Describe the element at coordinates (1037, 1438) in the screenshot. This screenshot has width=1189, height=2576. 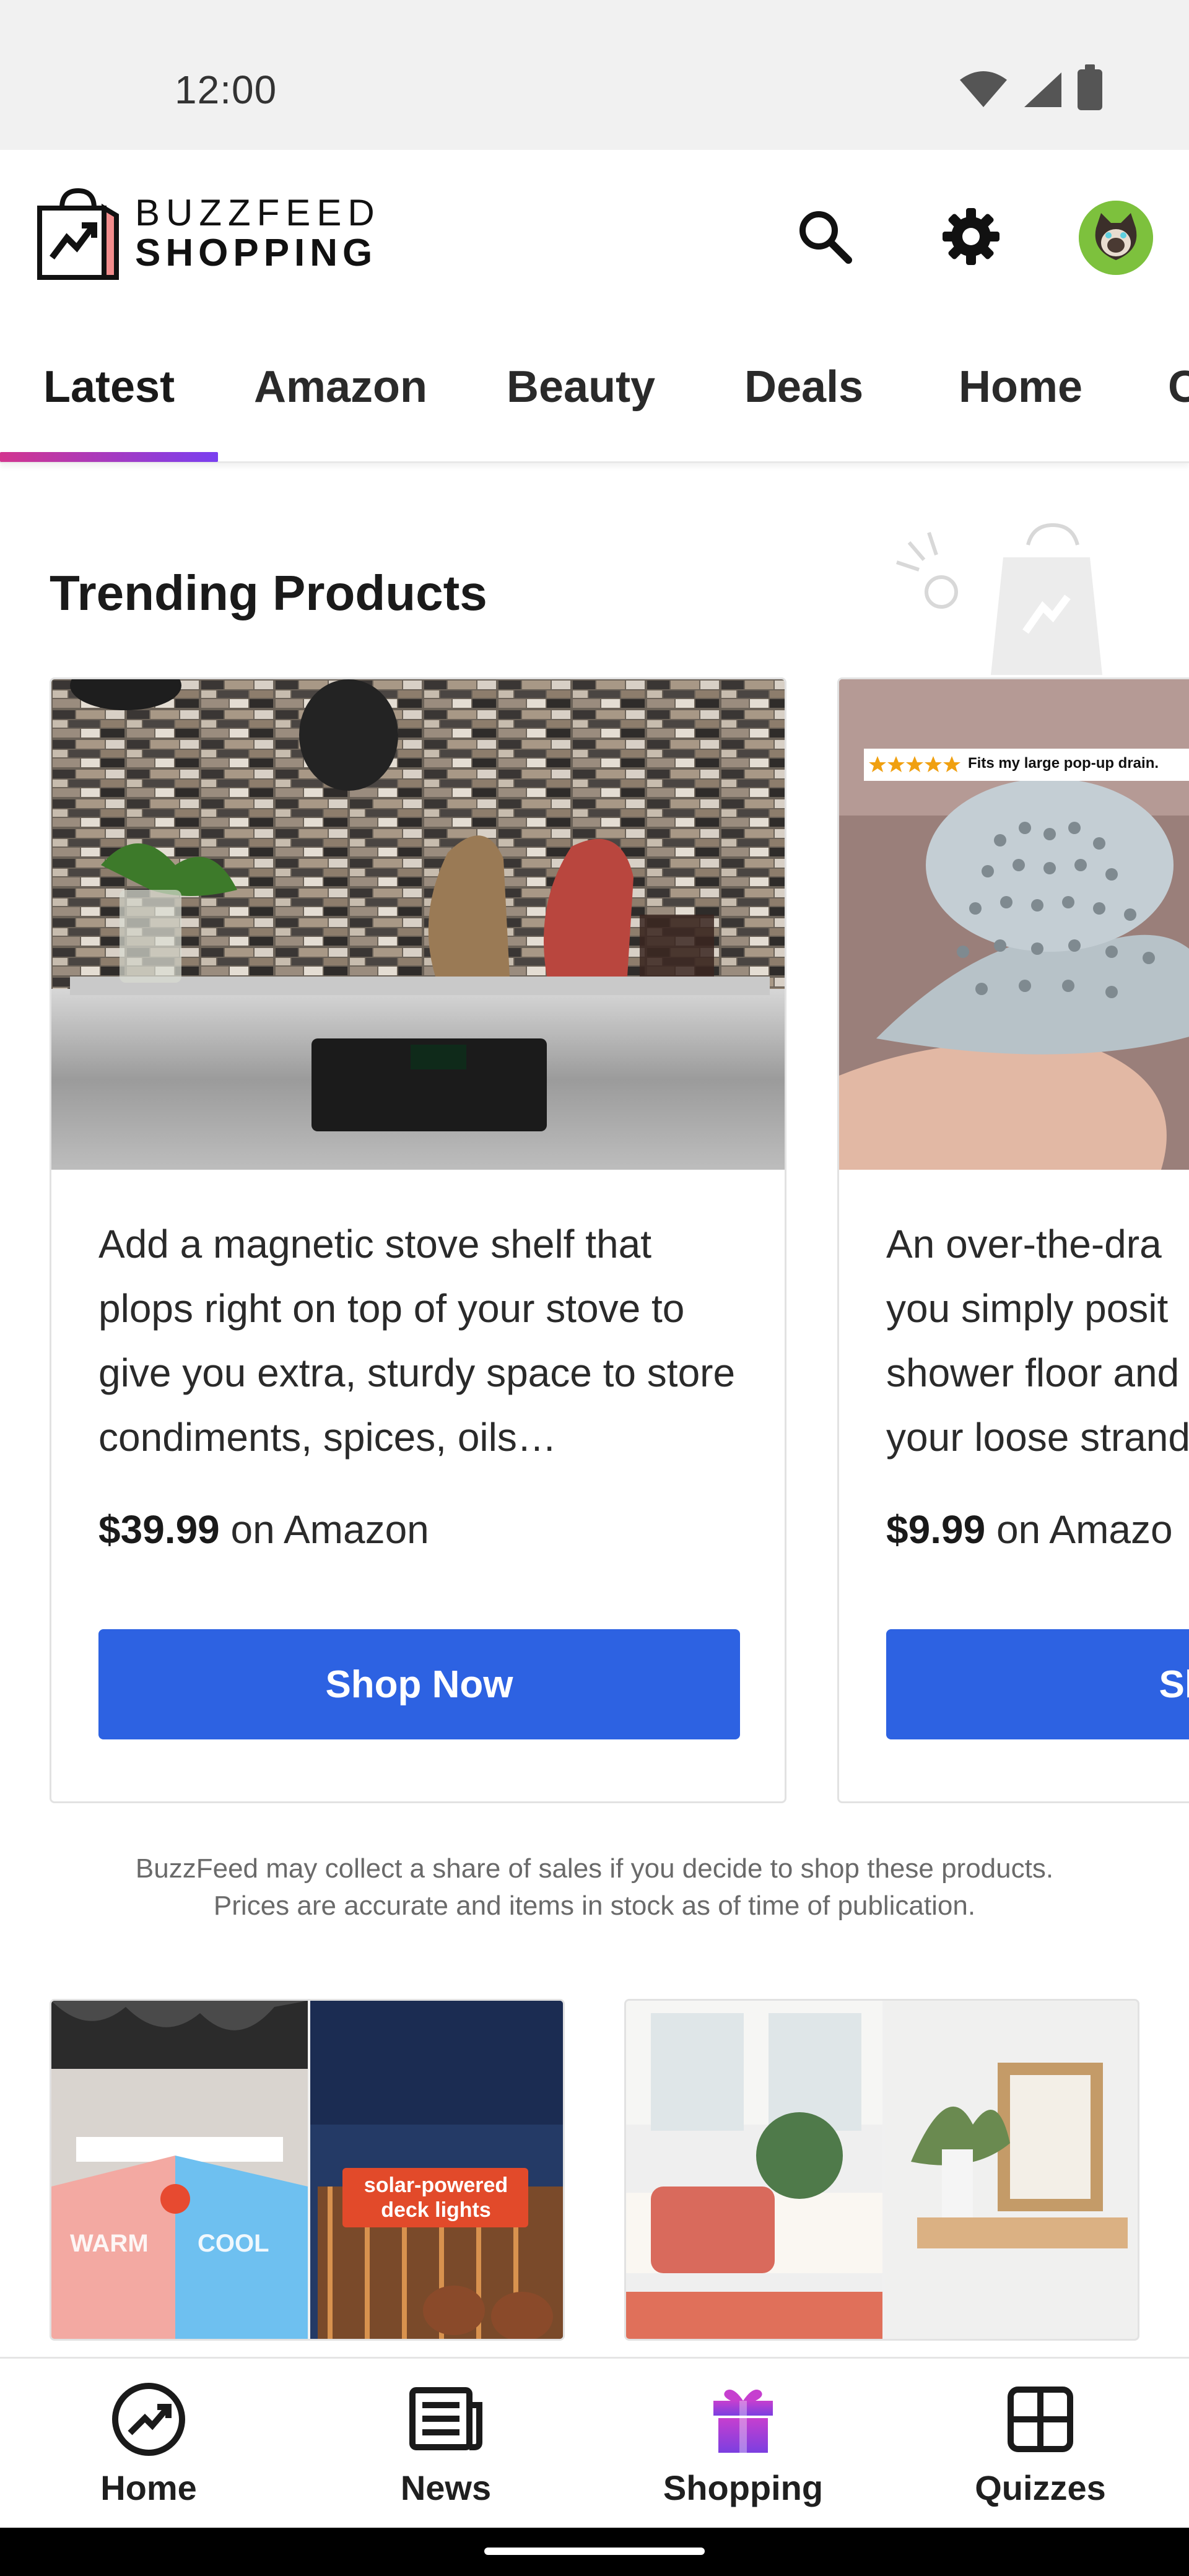
I see `description-line: your loose strand` at that location.